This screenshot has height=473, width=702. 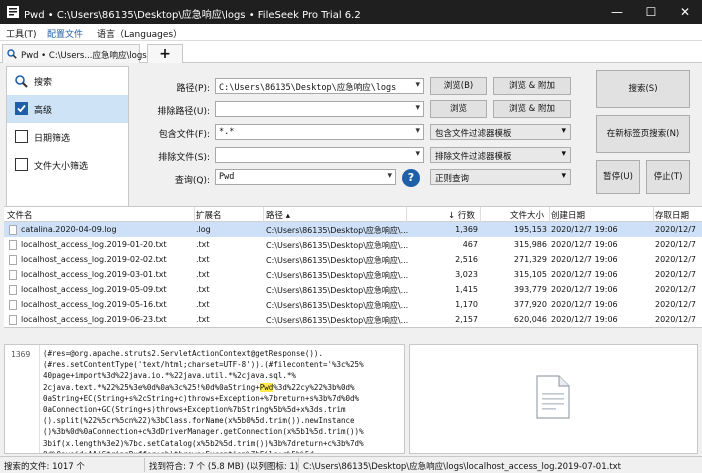 I want to click on search-icon, so click(x=21, y=81).